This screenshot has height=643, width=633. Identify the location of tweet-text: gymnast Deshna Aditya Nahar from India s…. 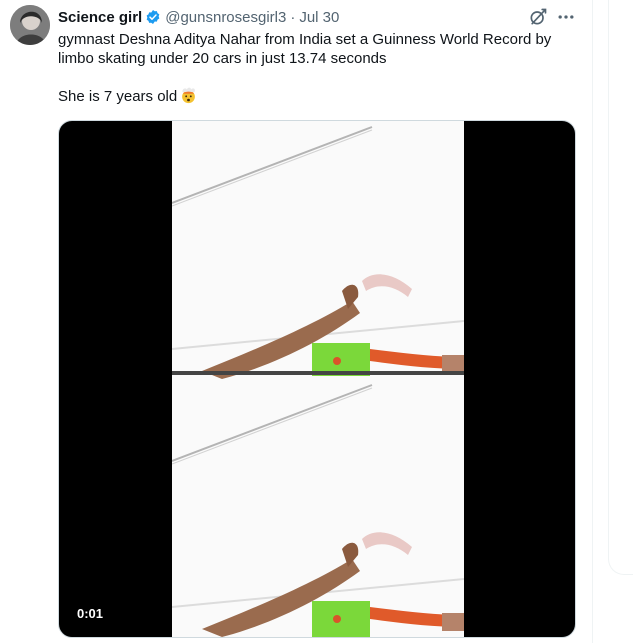
(318, 68).